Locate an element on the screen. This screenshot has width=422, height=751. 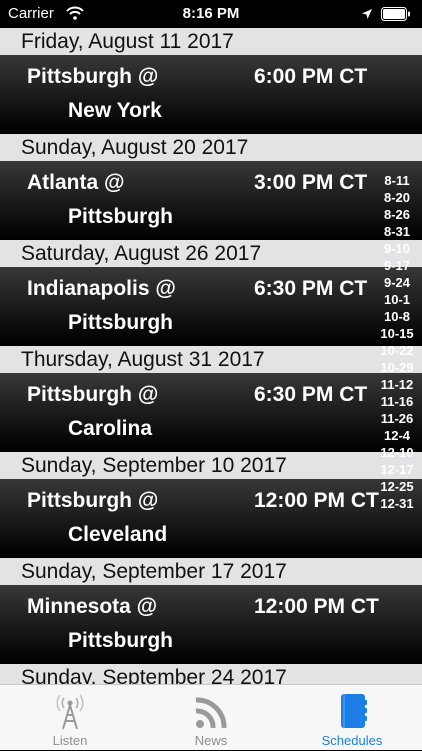
index-entry: 12-17 is located at coordinates (397, 469).